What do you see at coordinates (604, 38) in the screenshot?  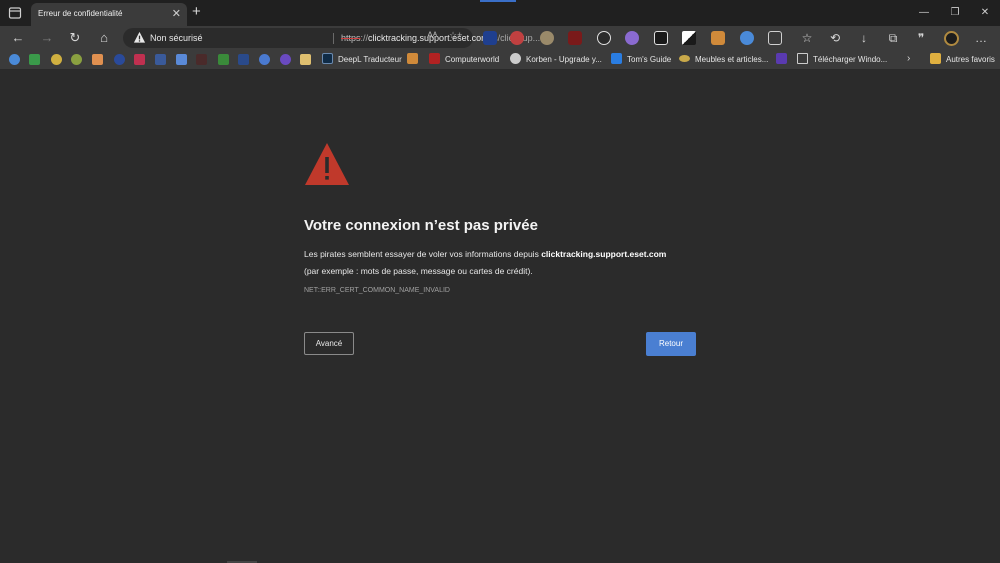 I see `chat-icon` at bounding box center [604, 38].